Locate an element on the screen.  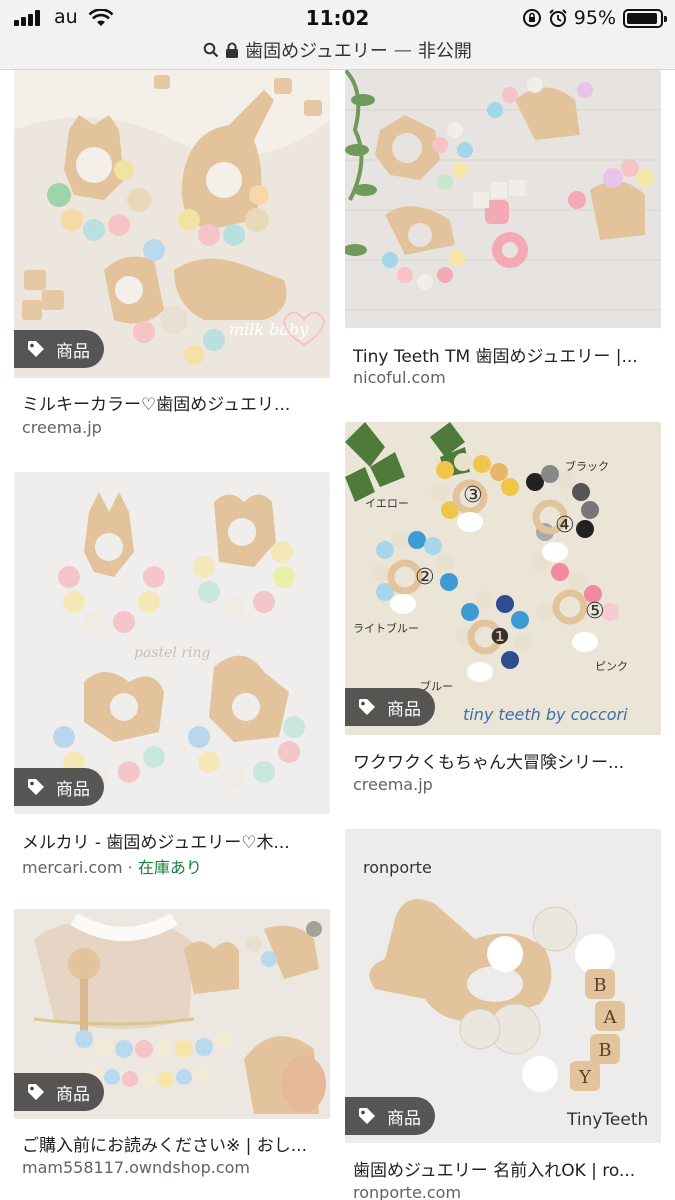
result-domain: mercari.com · 在庫あり is located at coordinates (112, 866).